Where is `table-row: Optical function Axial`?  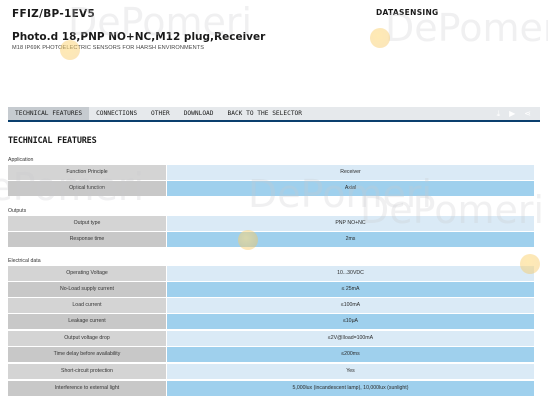
table-row: Optical function Axial is located at coordinates (271, 188).